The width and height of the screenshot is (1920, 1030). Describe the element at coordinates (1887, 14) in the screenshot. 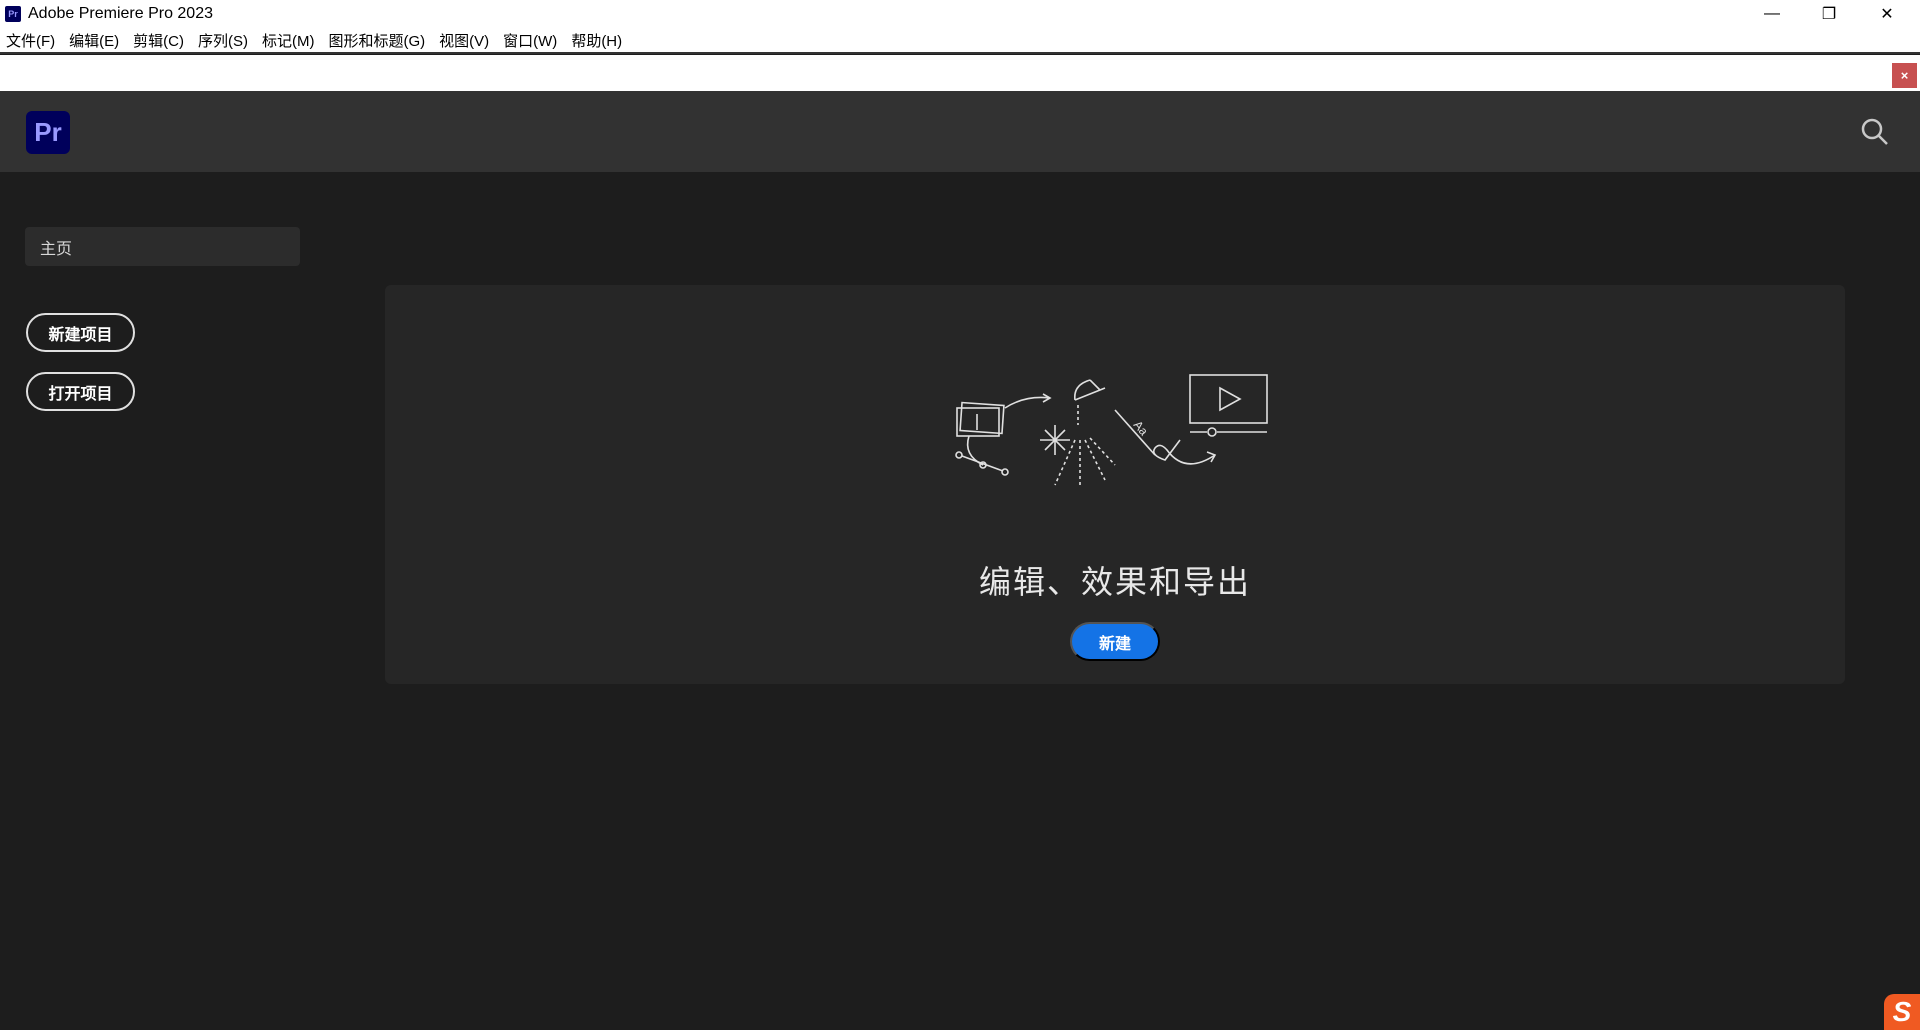

I see `close-button: ✕` at that location.